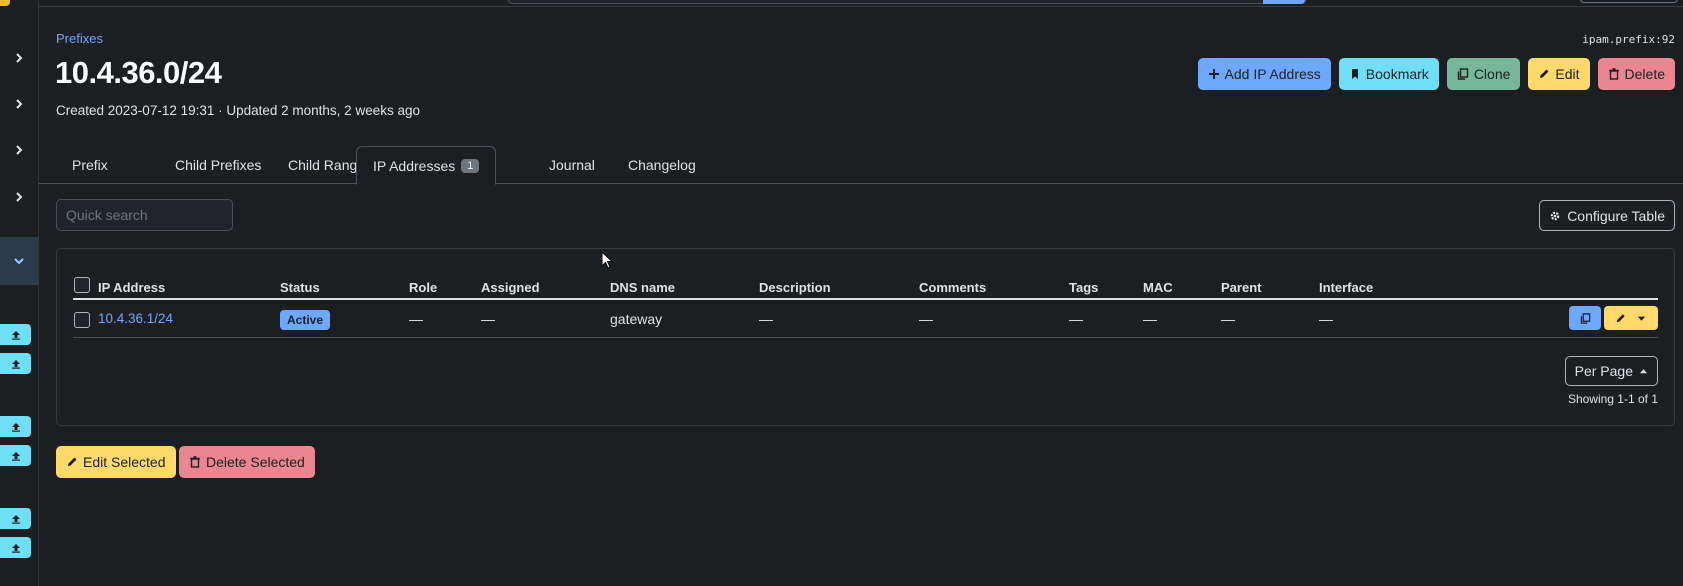 This screenshot has height=586, width=1683. I want to click on row-edit-dropdown-button, so click(1631, 318).